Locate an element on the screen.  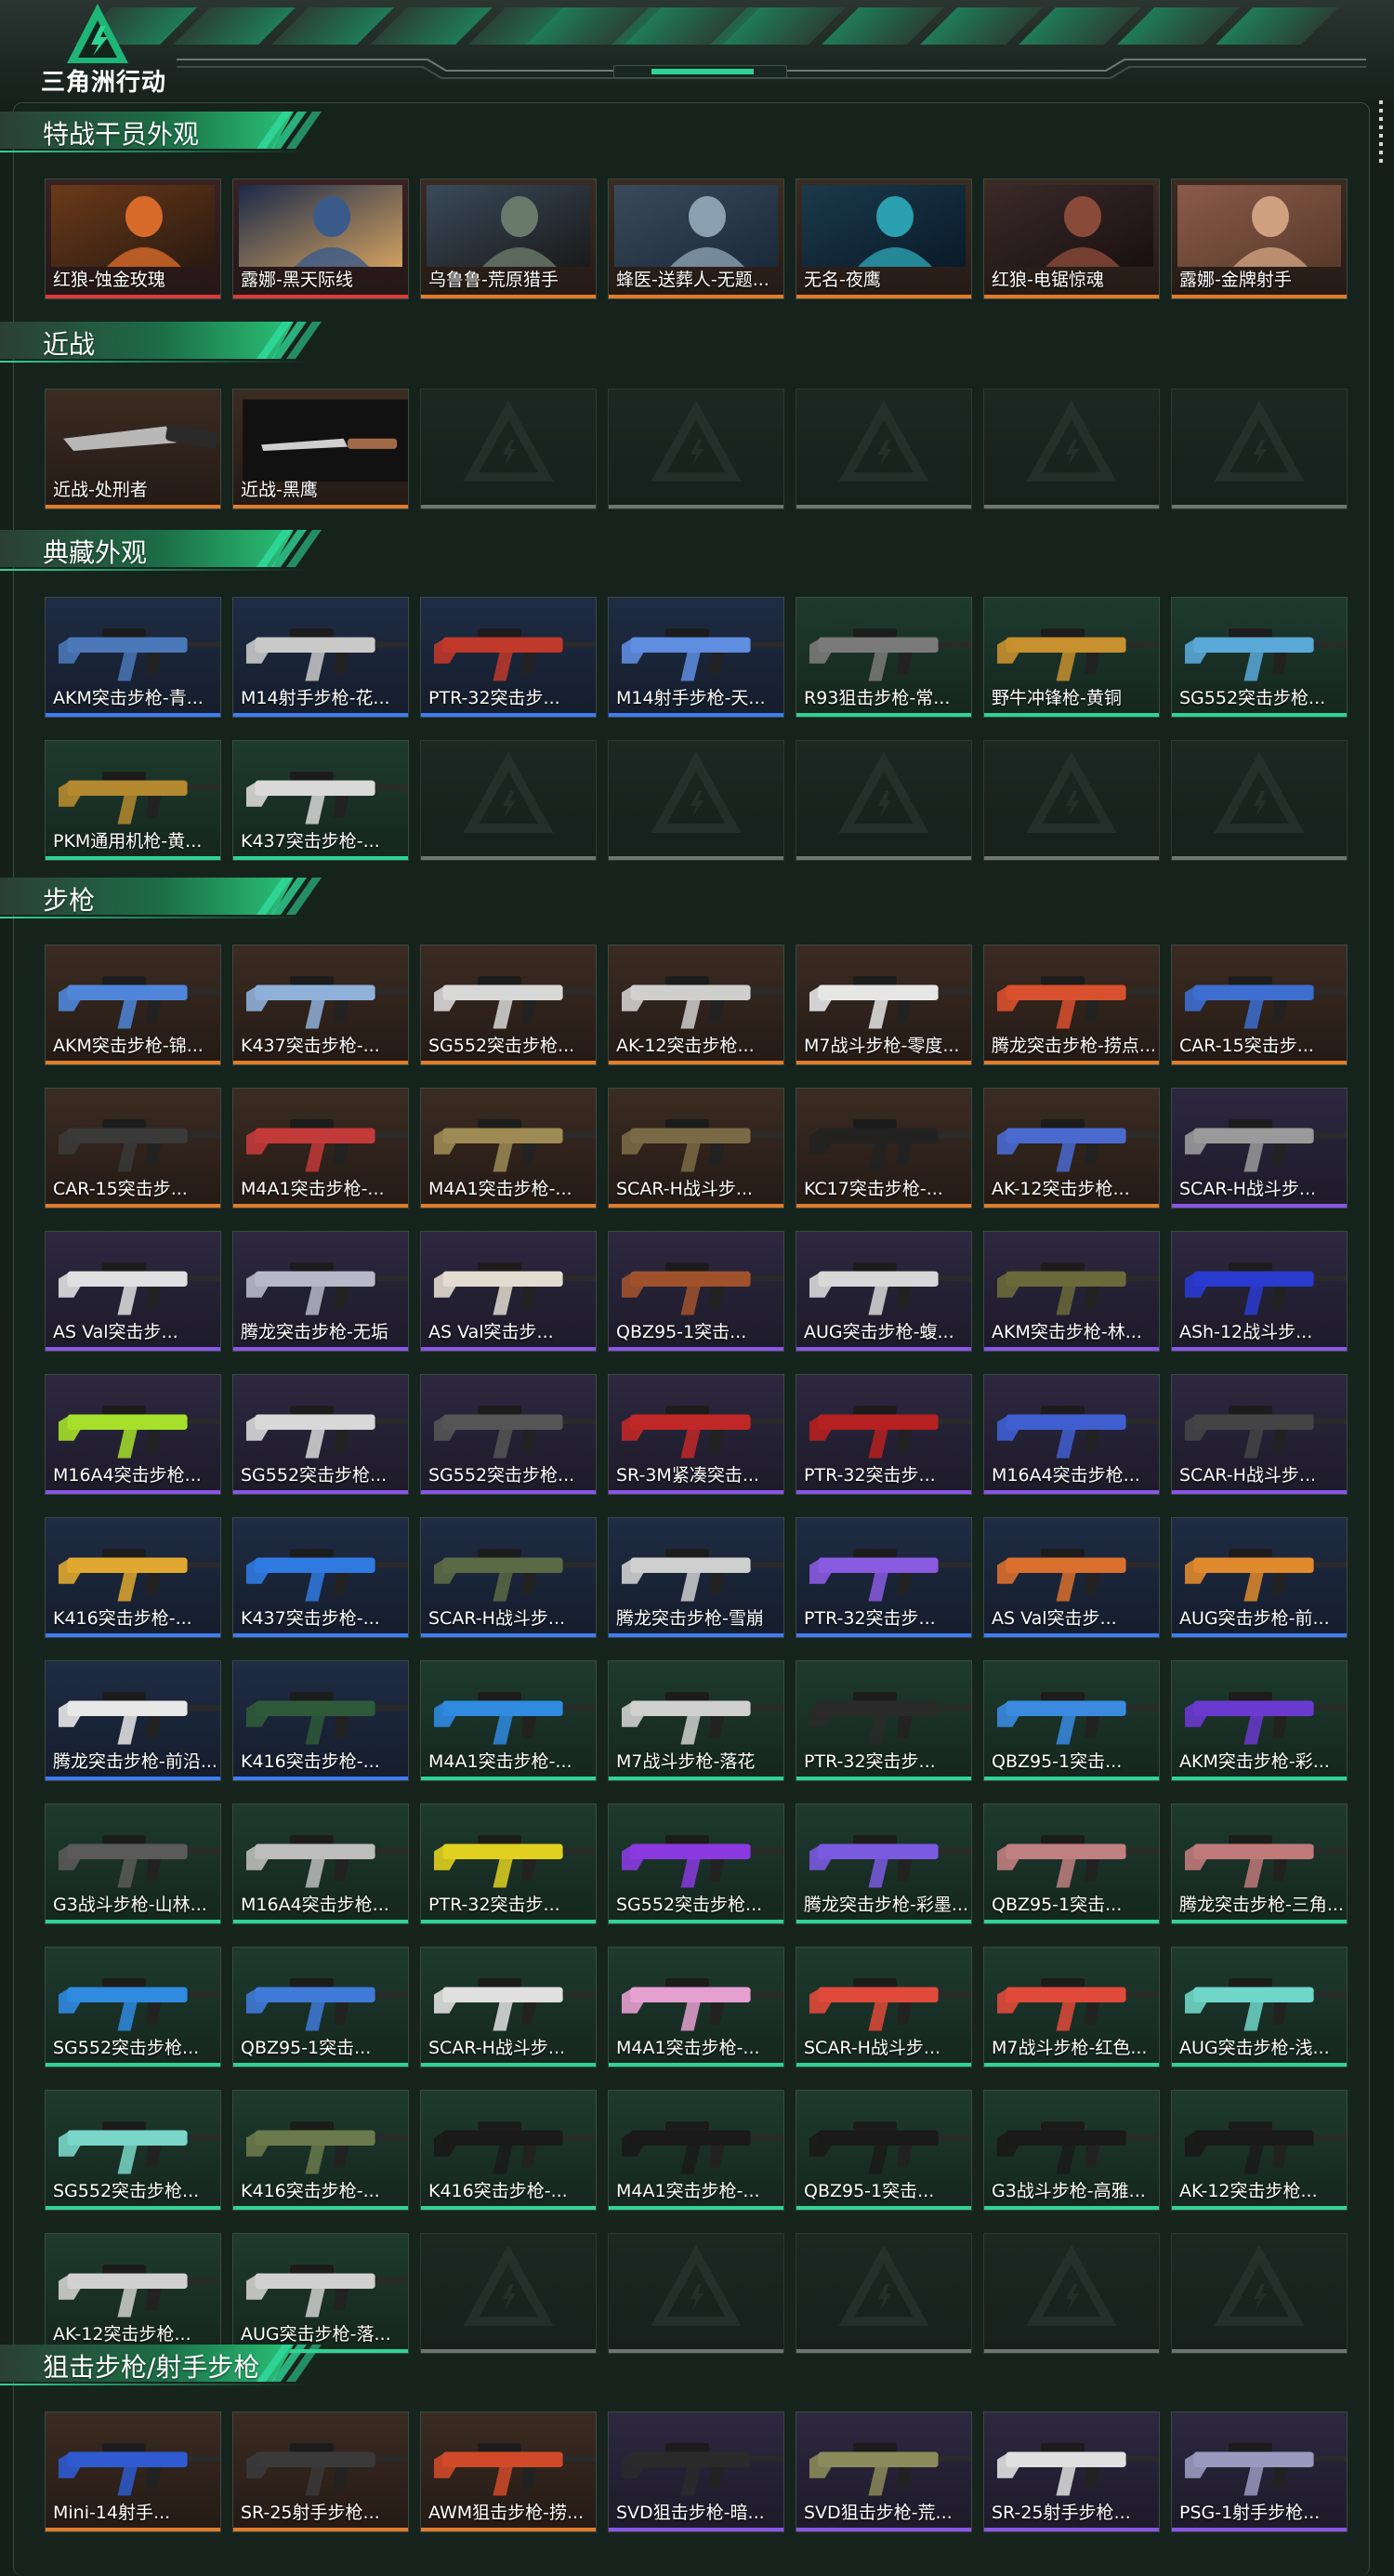
skin-card: 无名-夜鹰 is located at coordinates (884, 238).